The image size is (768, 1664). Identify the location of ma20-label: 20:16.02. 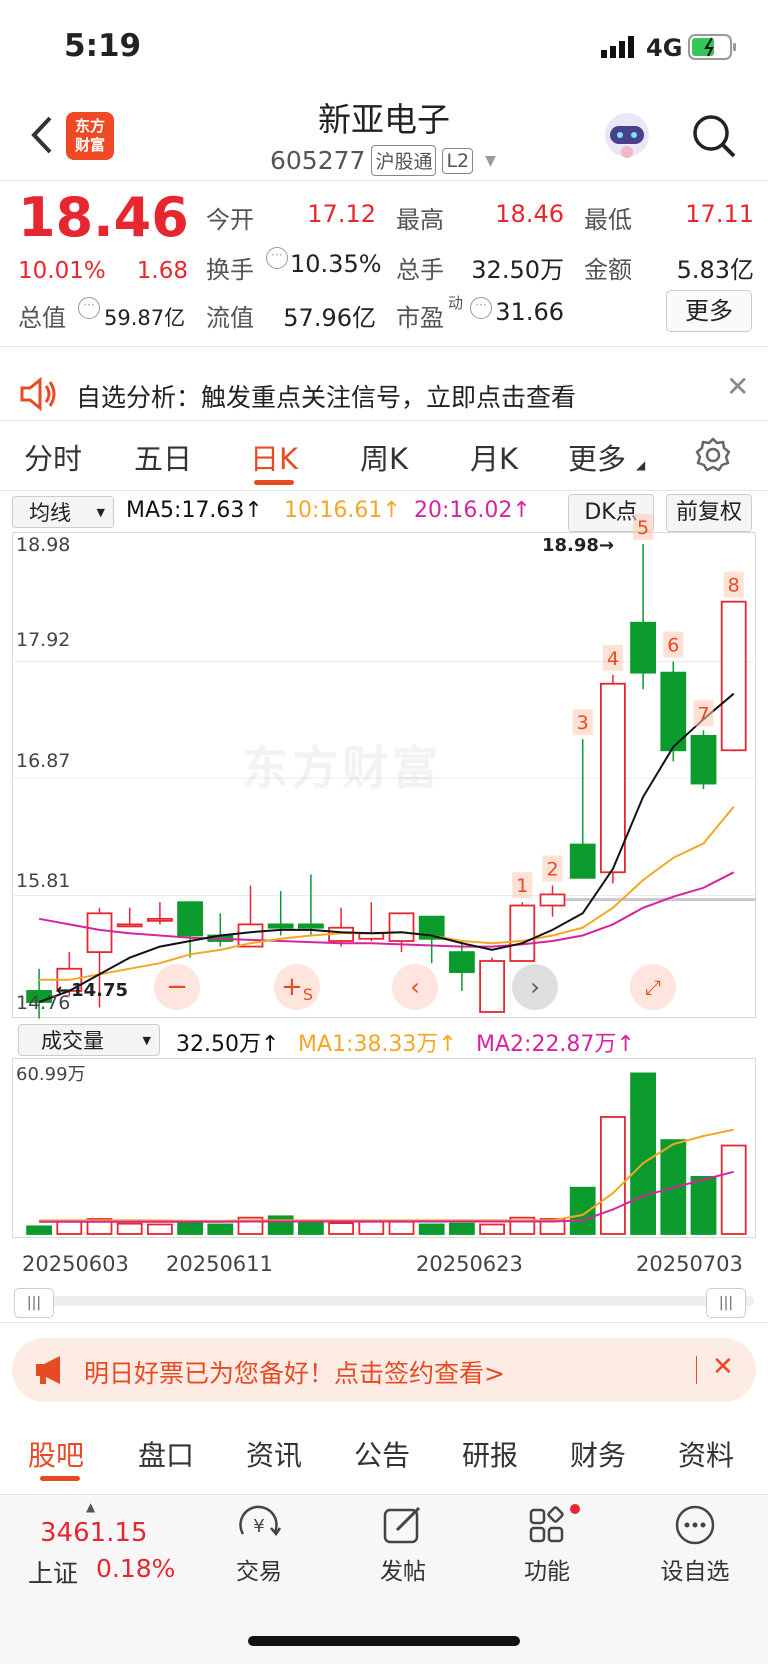
(463, 510).